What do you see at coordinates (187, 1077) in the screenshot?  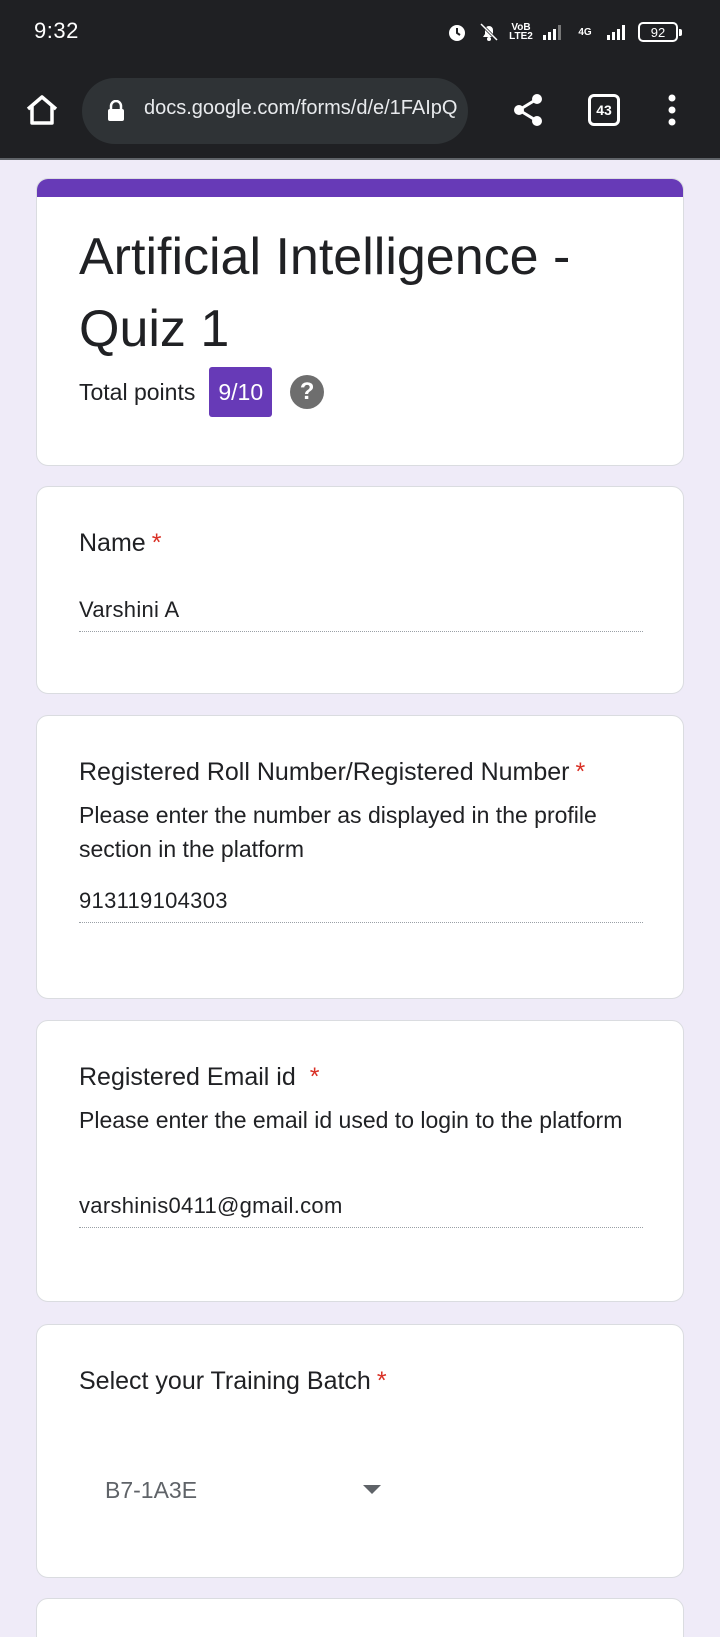 I see `question-label-text: Registered Email id` at bounding box center [187, 1077].